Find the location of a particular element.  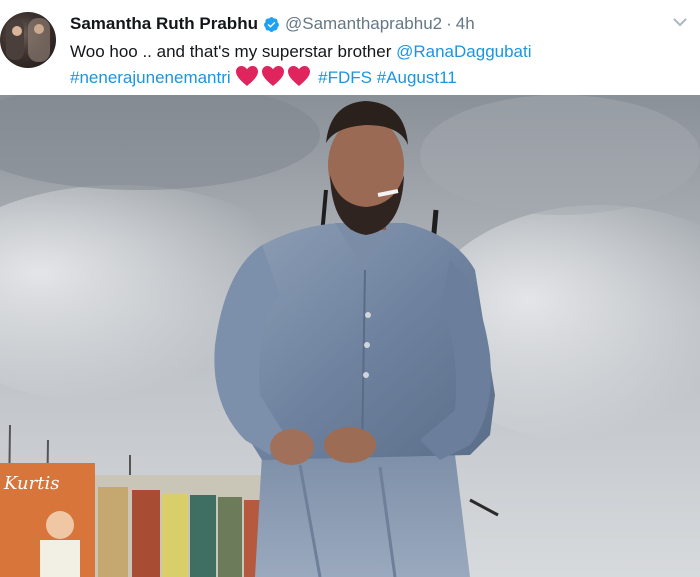

hashtag-link-august11: #August11 is located at coordinates (417, 77).